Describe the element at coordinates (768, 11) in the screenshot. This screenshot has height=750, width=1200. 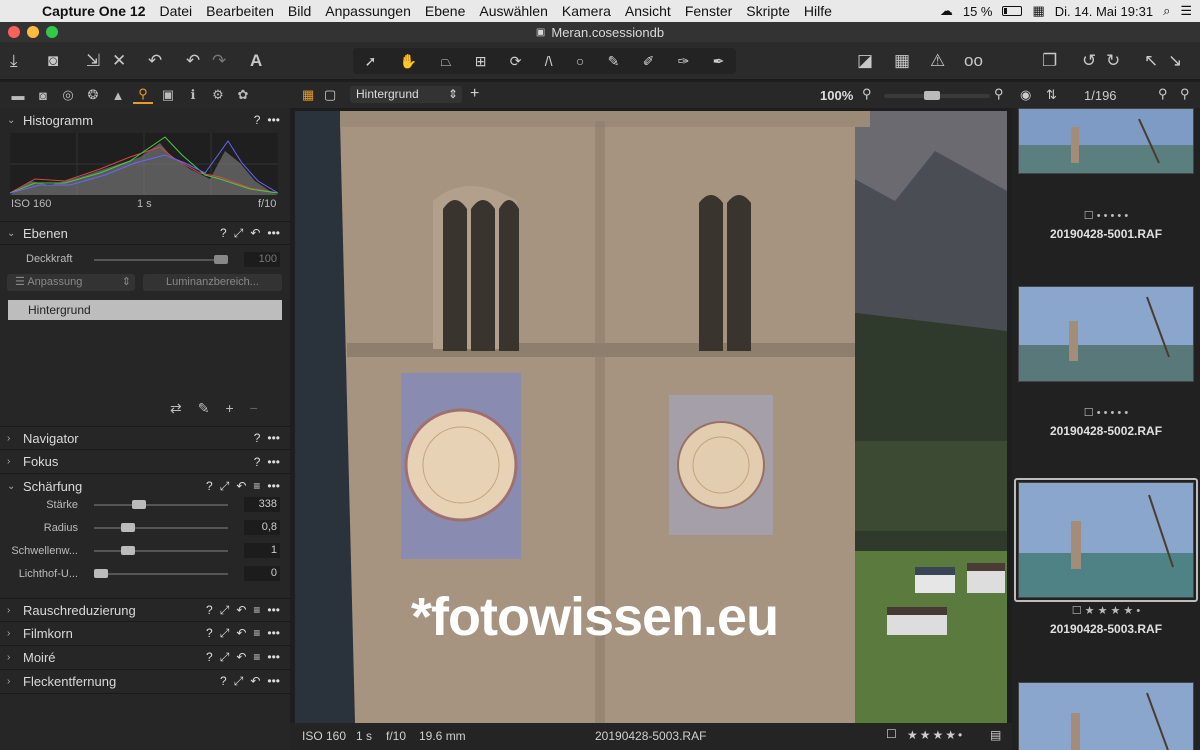
I see `menu-skripte: Skripte` at that location.